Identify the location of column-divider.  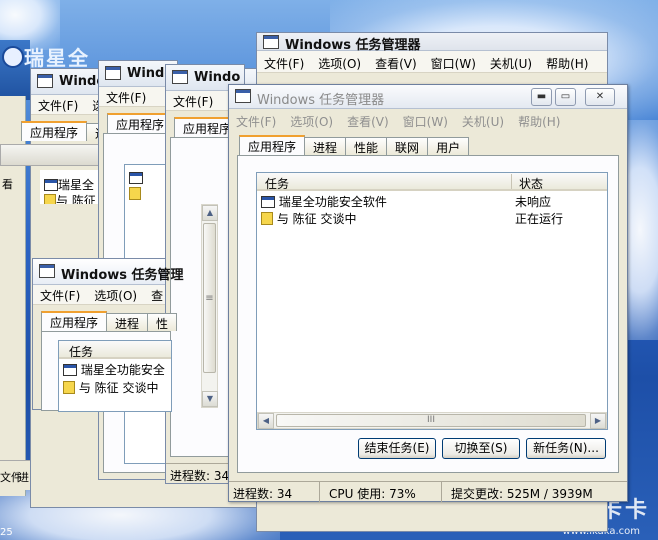
(511, 181).